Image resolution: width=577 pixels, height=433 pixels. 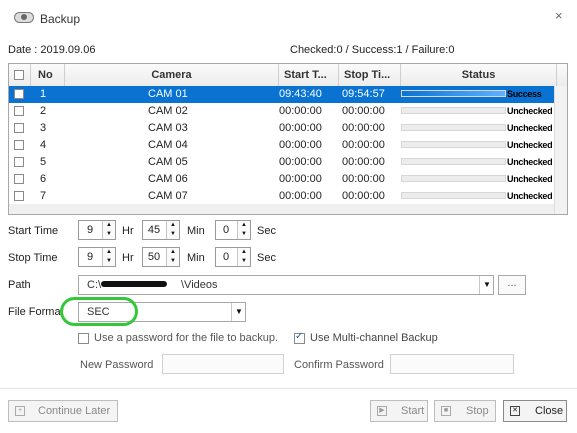 I want to click on use-password-checkbox, so click(x=83, y=338).